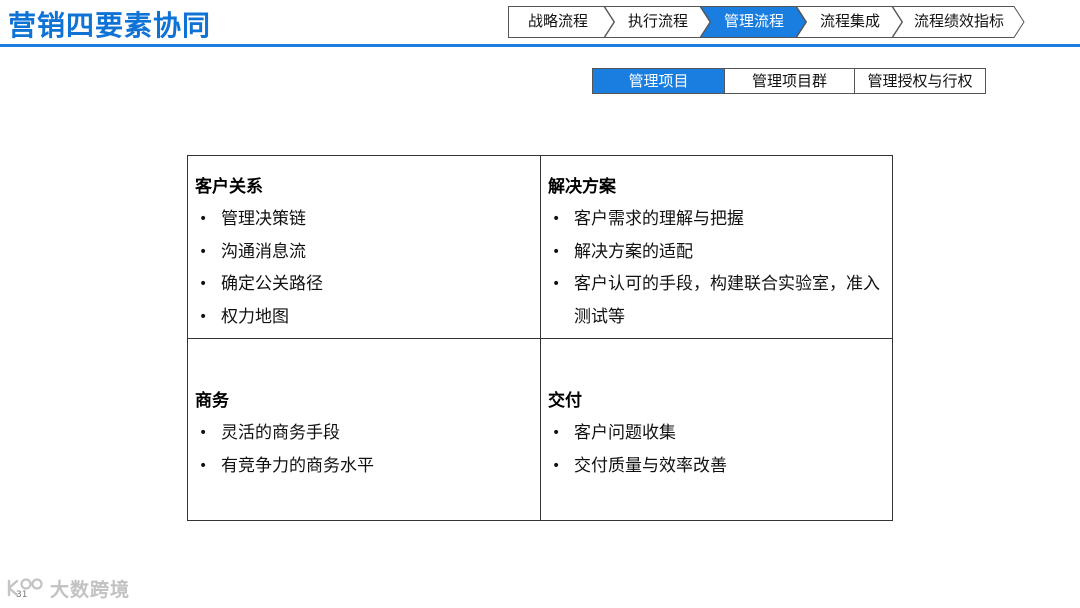 The image size is (1080, 608). Describe the element at coordinates (716, 433) in the screenshot. I see `list-item: • 客户问题收集` at that location.